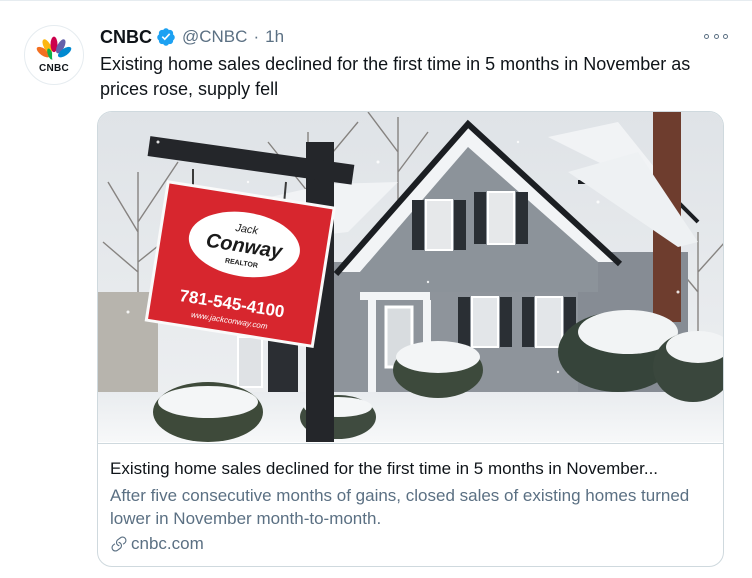 The height and width of the screenshot is (578, 752). I want to click on more-options-icon, so click(716, 36).